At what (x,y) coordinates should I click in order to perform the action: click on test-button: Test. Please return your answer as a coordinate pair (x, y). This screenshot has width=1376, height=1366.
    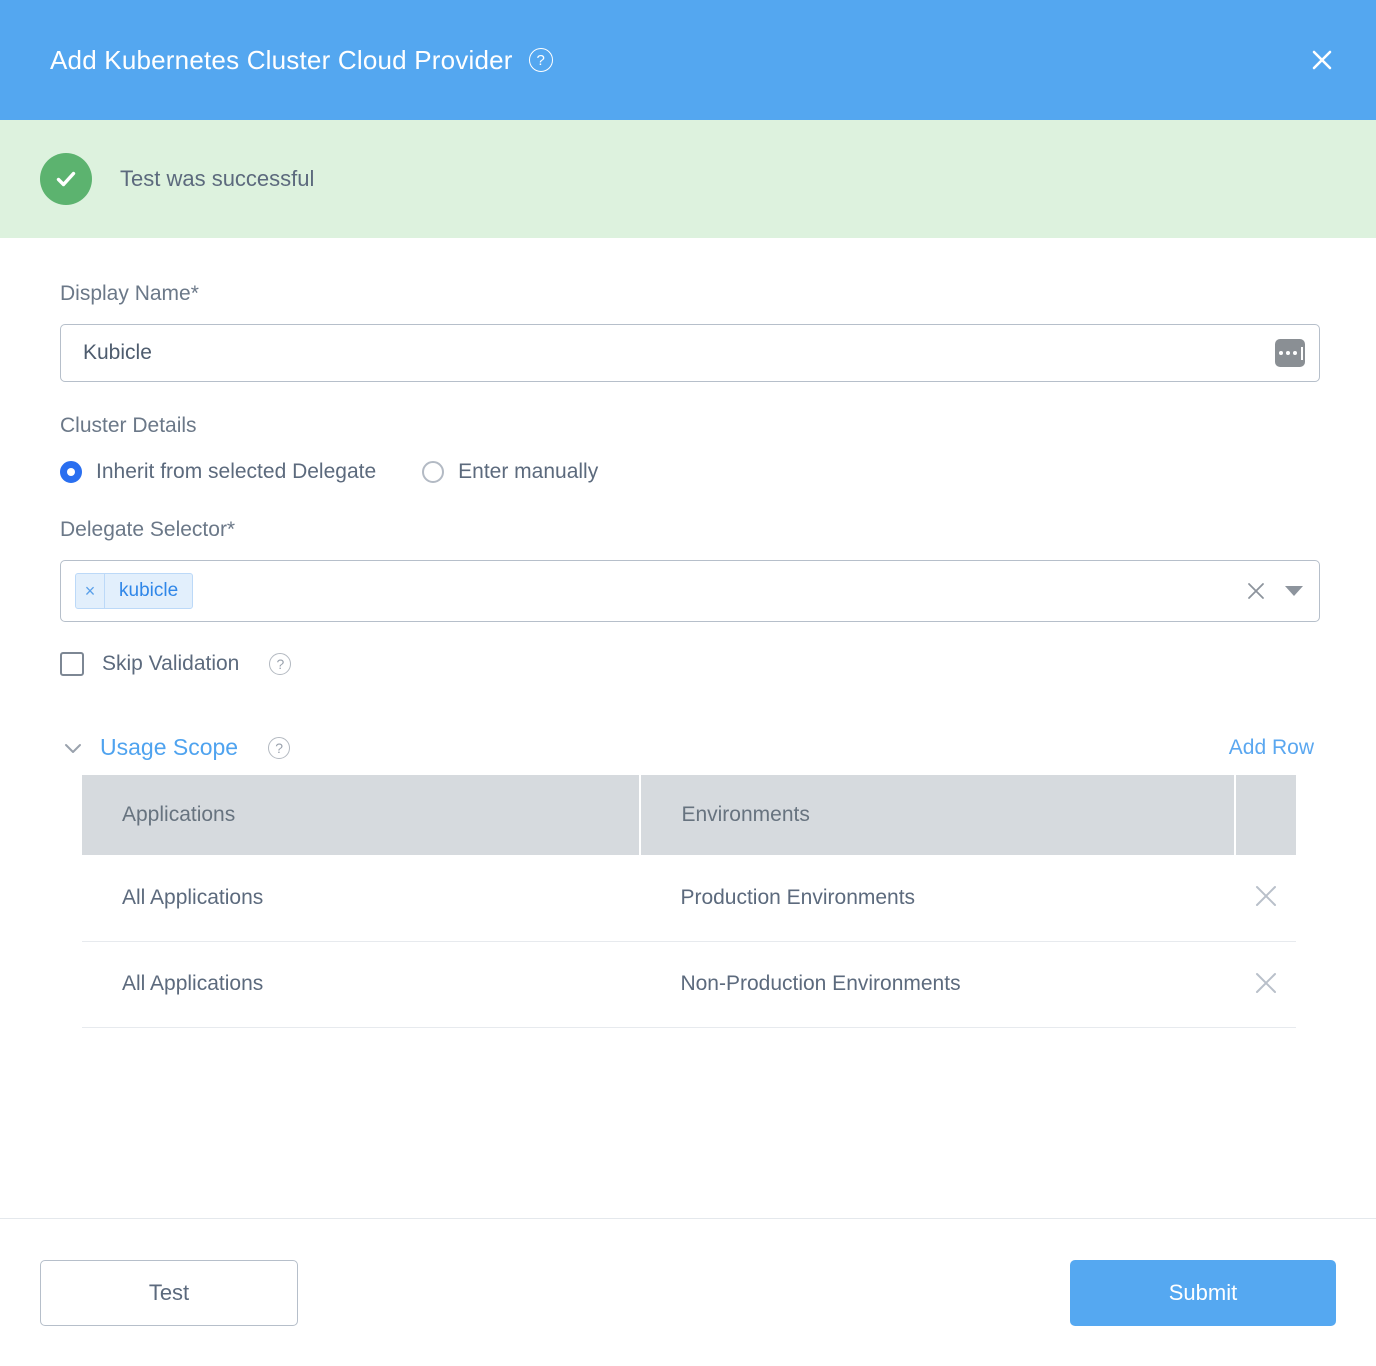
    Looking at the image, I should click on (169, 1292).